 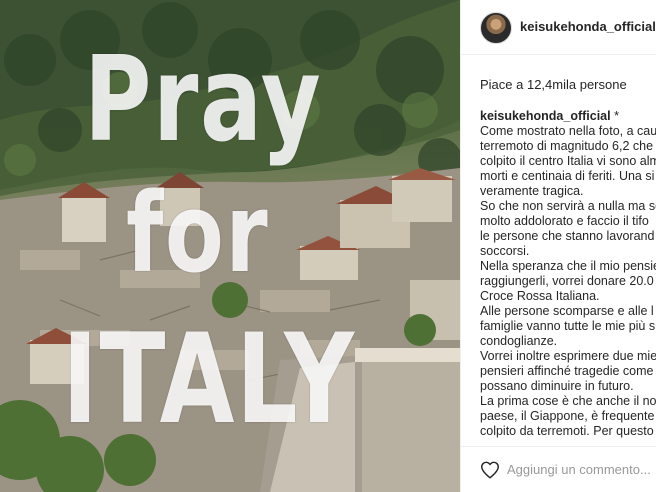 What do you see at coordinates (567, 281) in the screenshot?
I see `caption-line: raggiungerli, vorrei donare 20.0` at bounding box center [567, 281].